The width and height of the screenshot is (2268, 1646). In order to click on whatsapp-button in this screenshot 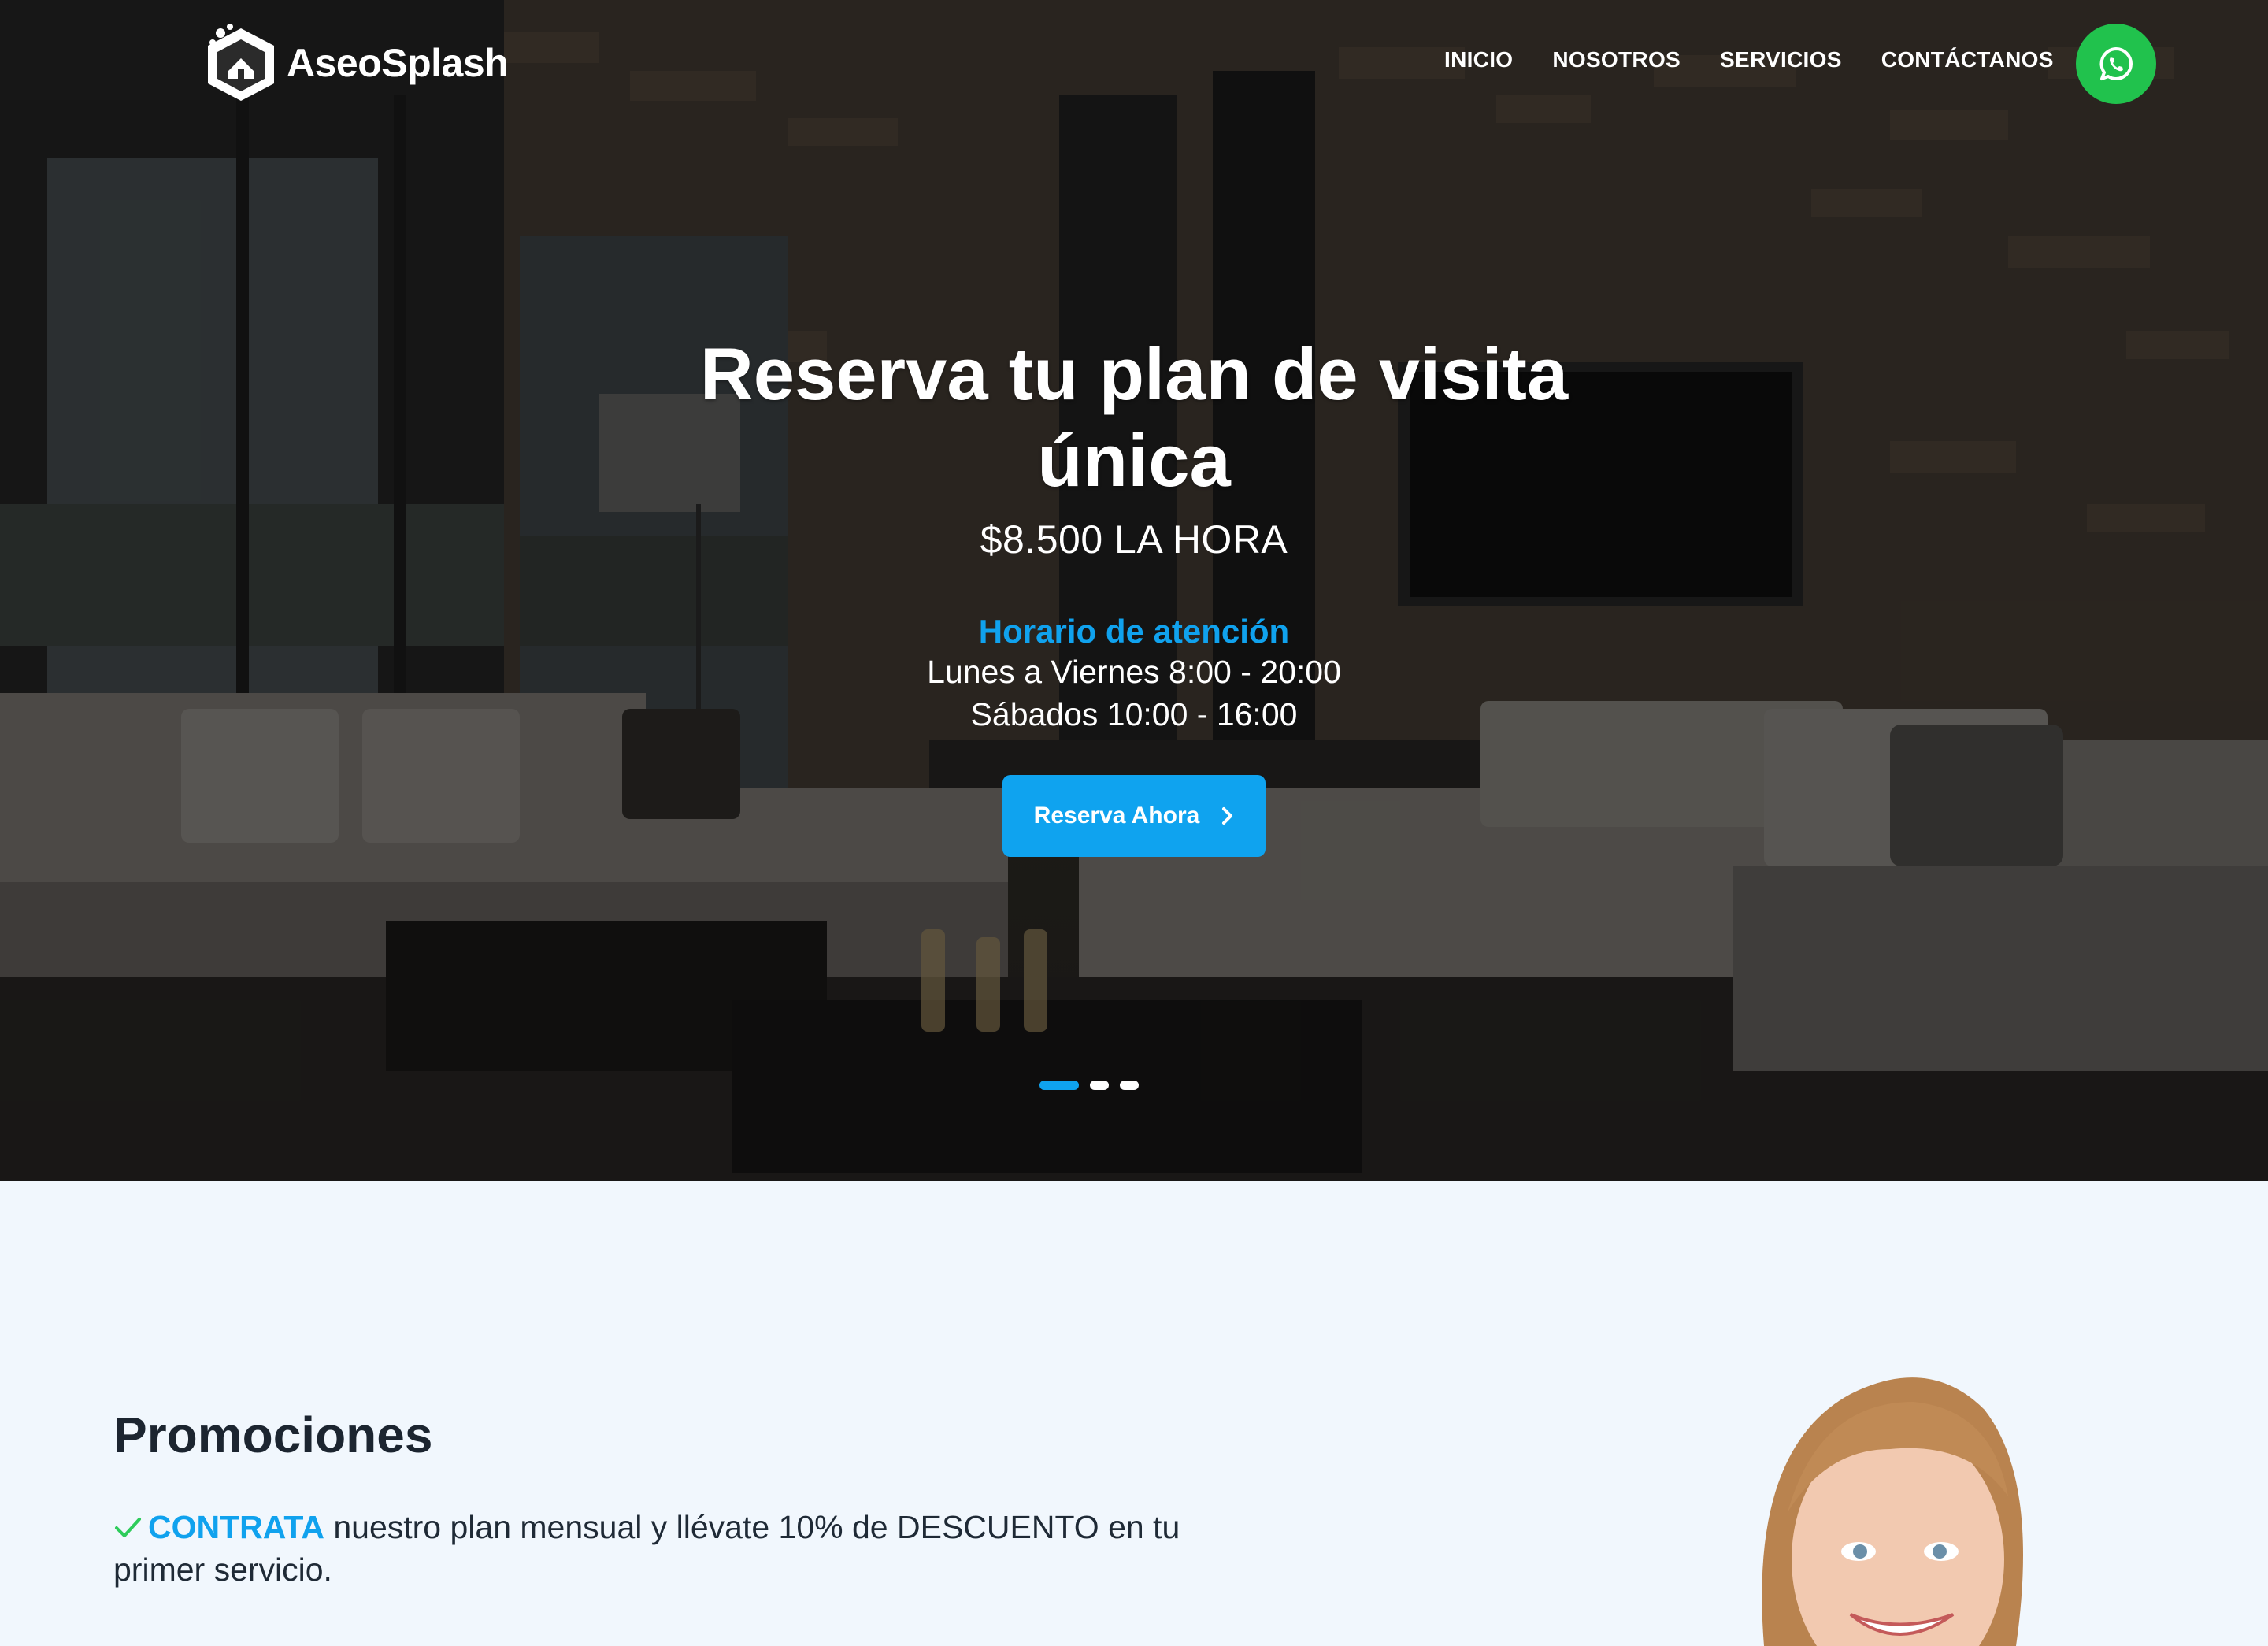, I will do `click(2116, 64)`.